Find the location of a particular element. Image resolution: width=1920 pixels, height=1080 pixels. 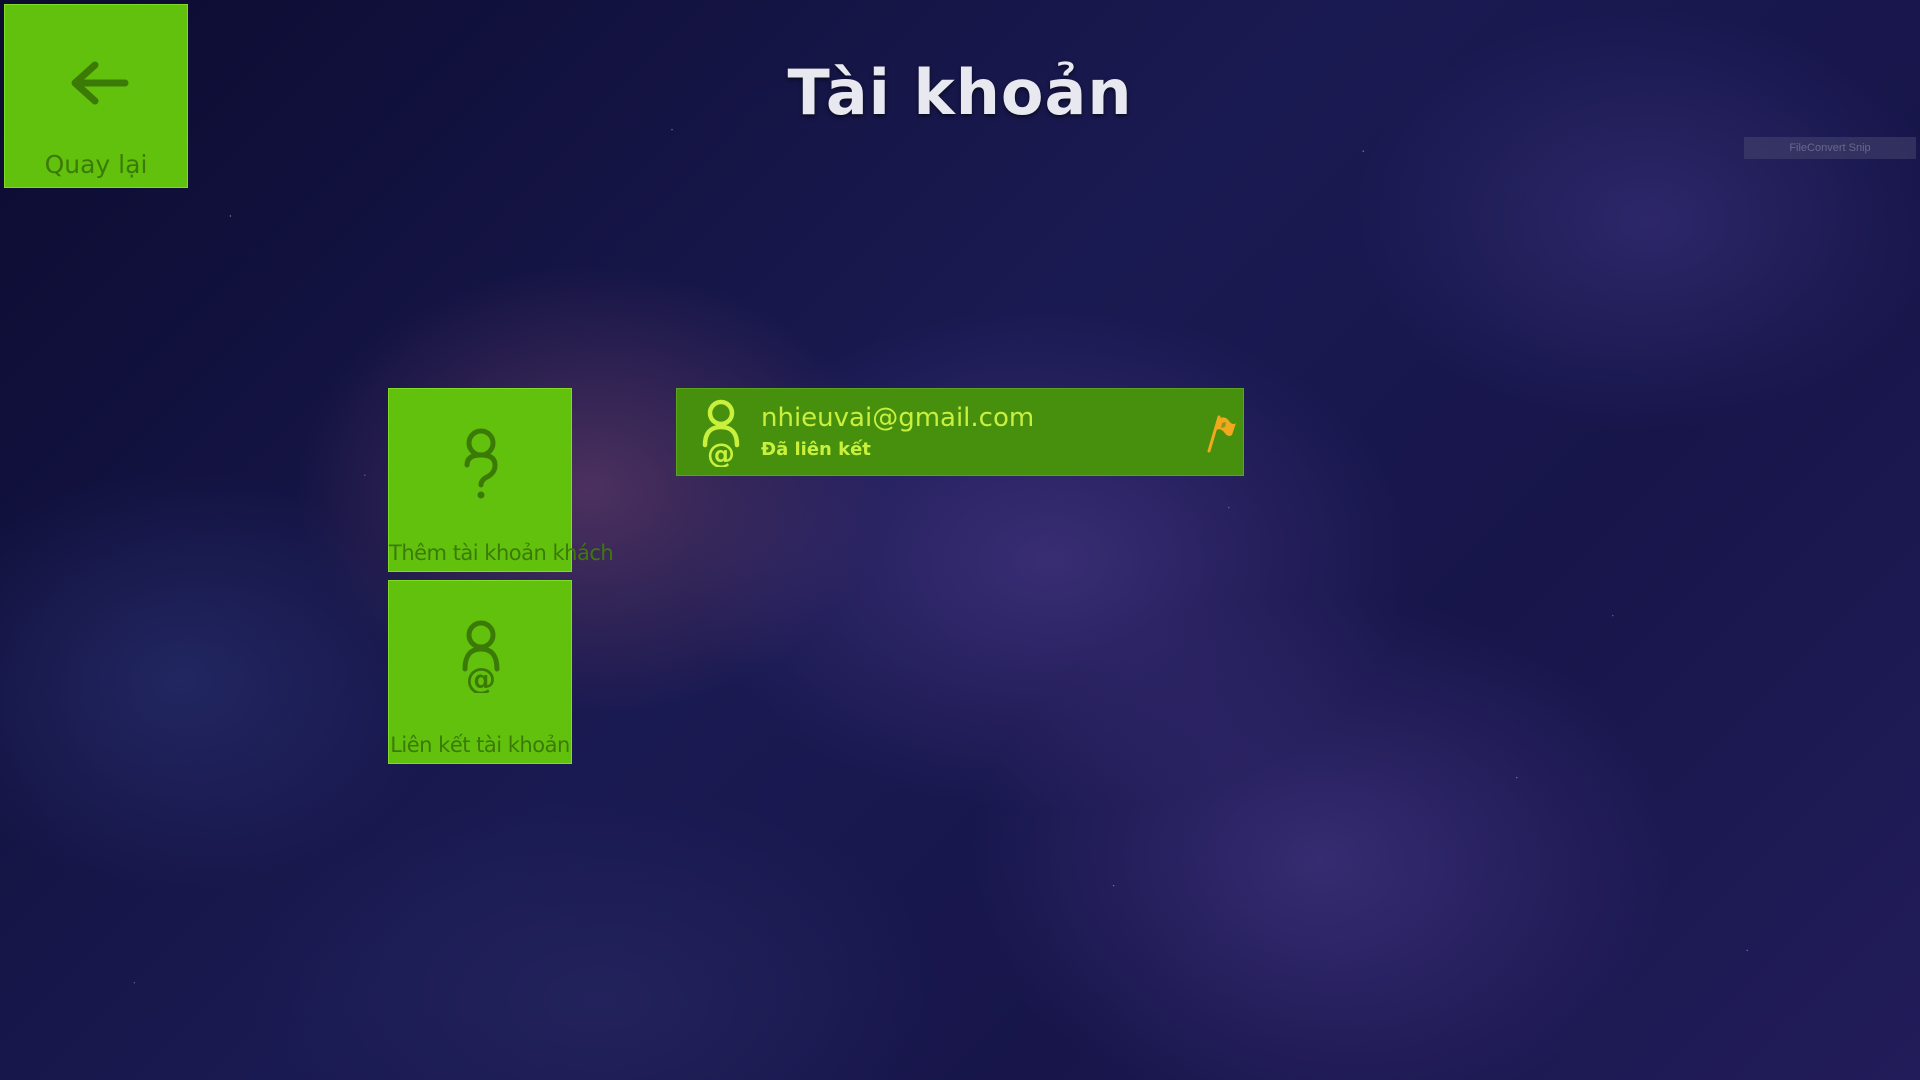

link-account-button: @ Liên kết tài khoản is located at coordinates (480, 672).